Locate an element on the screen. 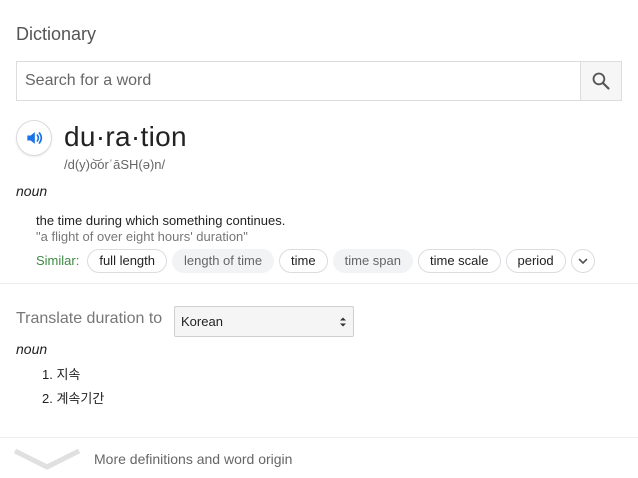 This screenshot has height=478, width=638. translation-part-of-speech: noun is located at coordinates (32, 349).